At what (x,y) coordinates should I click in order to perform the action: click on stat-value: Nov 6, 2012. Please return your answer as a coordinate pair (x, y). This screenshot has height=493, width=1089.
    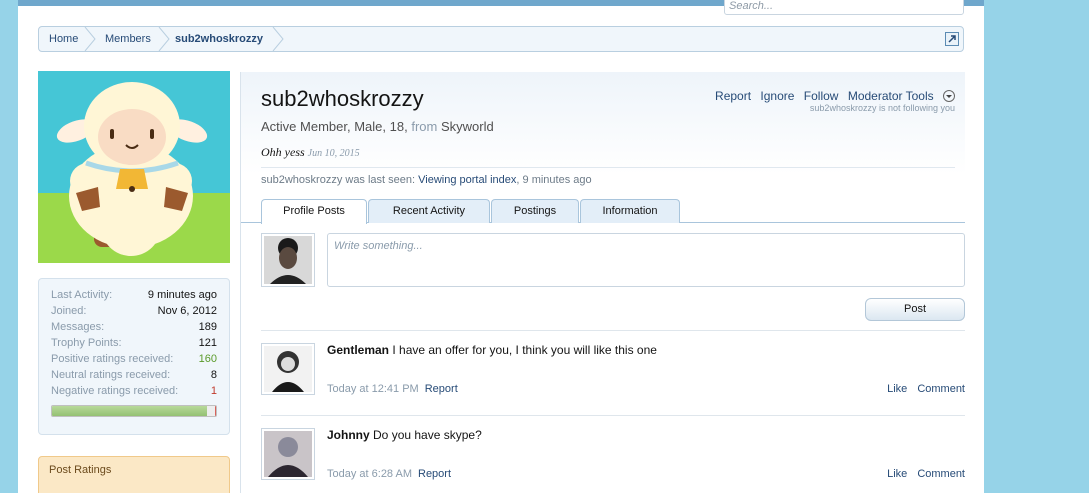
    Looking at the image, I should click on (187, 311).